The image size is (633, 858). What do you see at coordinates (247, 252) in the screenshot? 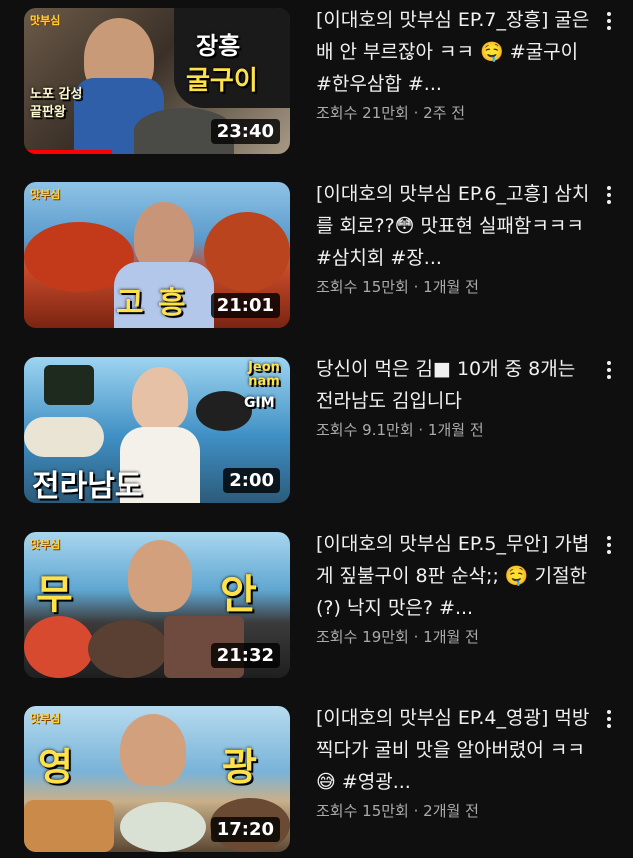
I see `food-plate-right` at bounding box center [247, 252].